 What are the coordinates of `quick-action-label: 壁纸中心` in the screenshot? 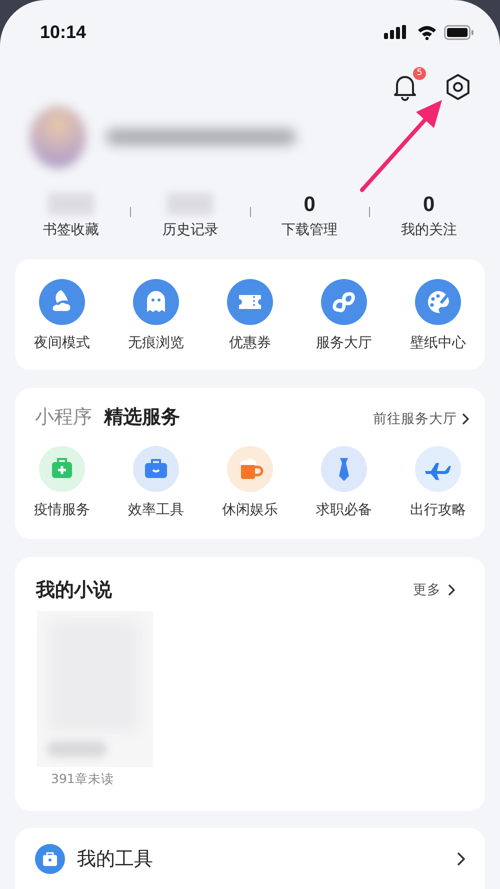 It's located at (438, 343).